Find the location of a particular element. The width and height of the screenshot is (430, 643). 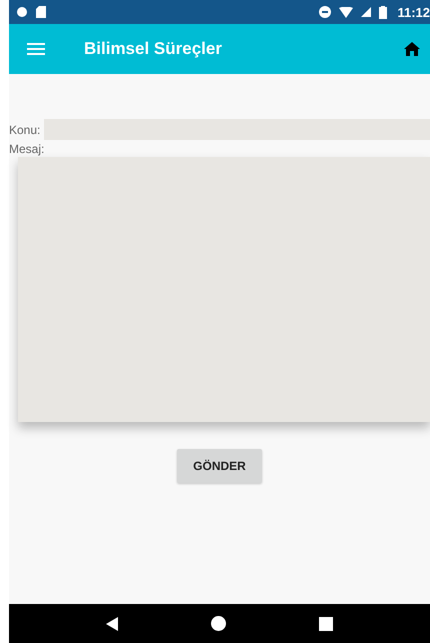

battery-icon is located at coordinates (383, 12).